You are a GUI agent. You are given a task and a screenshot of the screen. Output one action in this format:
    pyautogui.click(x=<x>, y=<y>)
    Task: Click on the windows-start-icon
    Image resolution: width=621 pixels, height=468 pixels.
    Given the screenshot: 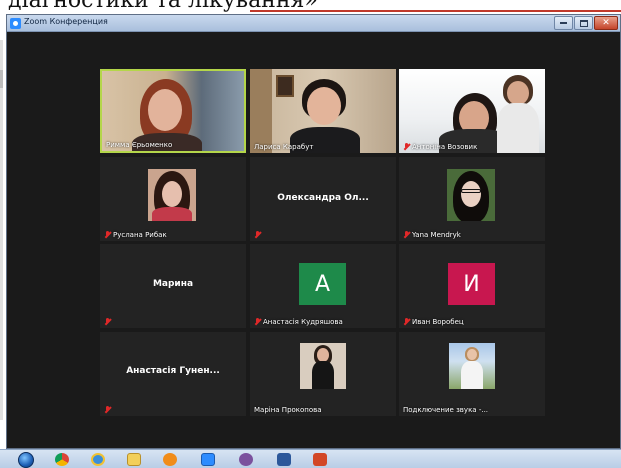 What is the action you would take?
    pyautogui.click(x=26, y=459)
    